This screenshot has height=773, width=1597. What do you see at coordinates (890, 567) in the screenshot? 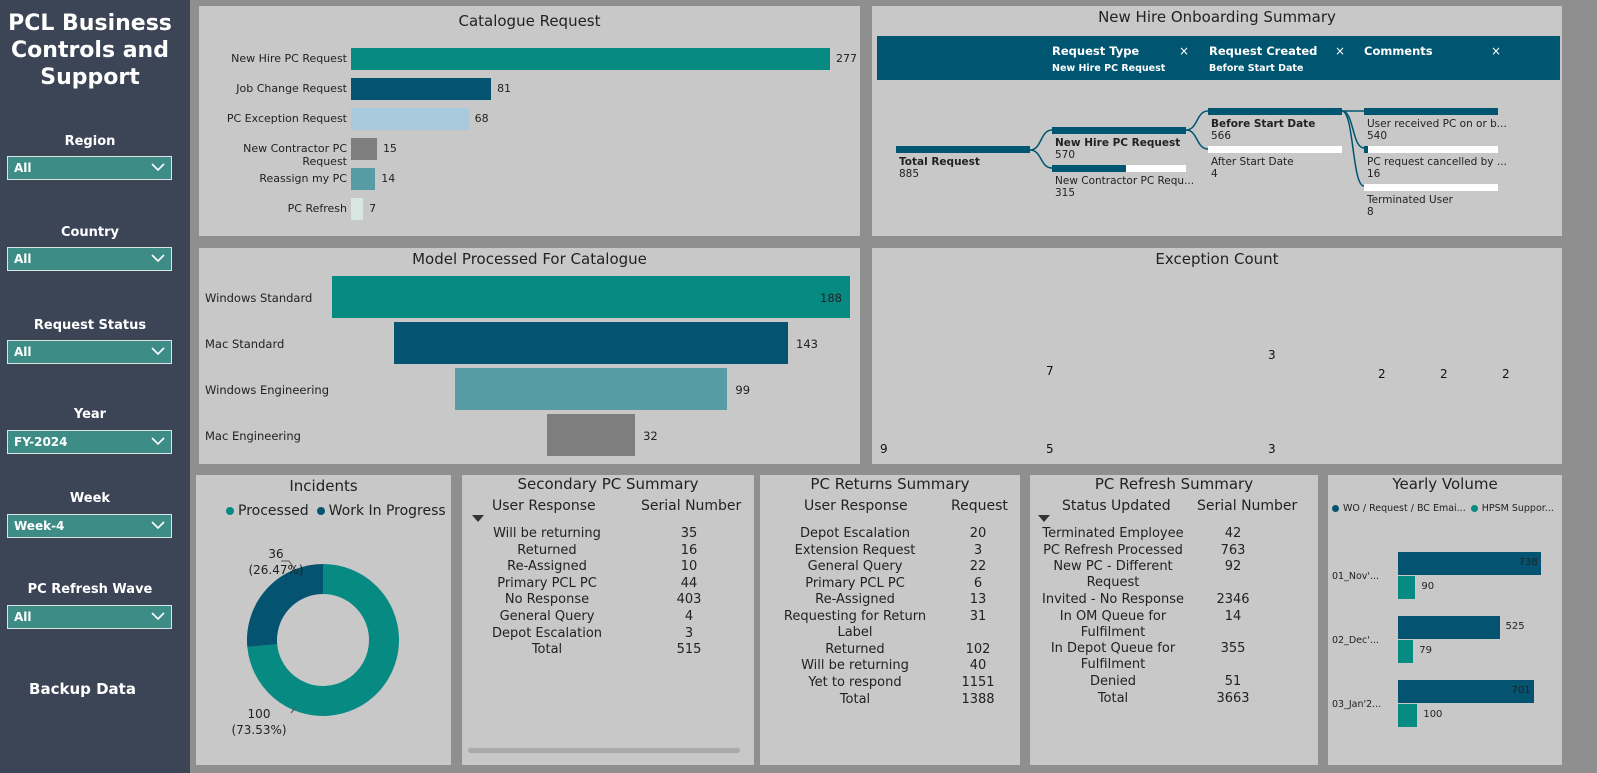
I see `table-row: General Query 22` at bounding box center [890, 567].